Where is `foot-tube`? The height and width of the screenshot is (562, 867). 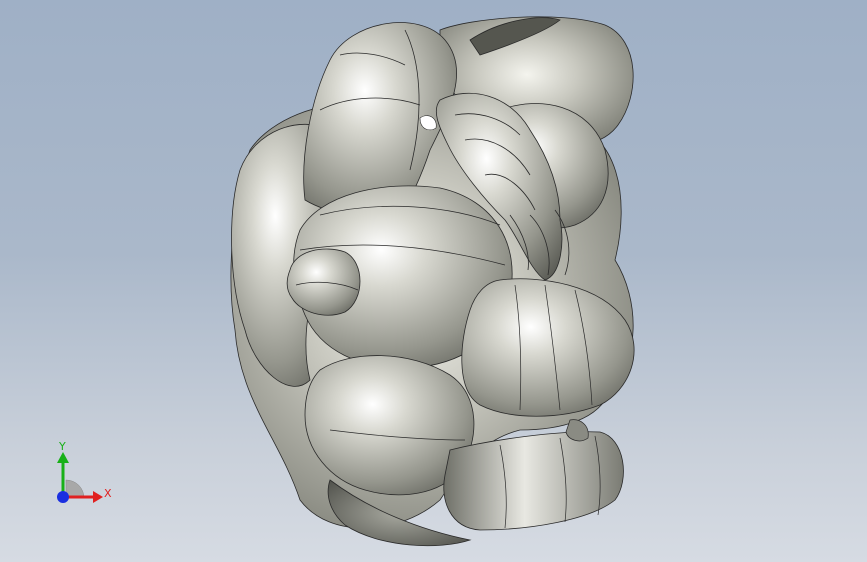
foot-tube is located at coordinates (533, 481).